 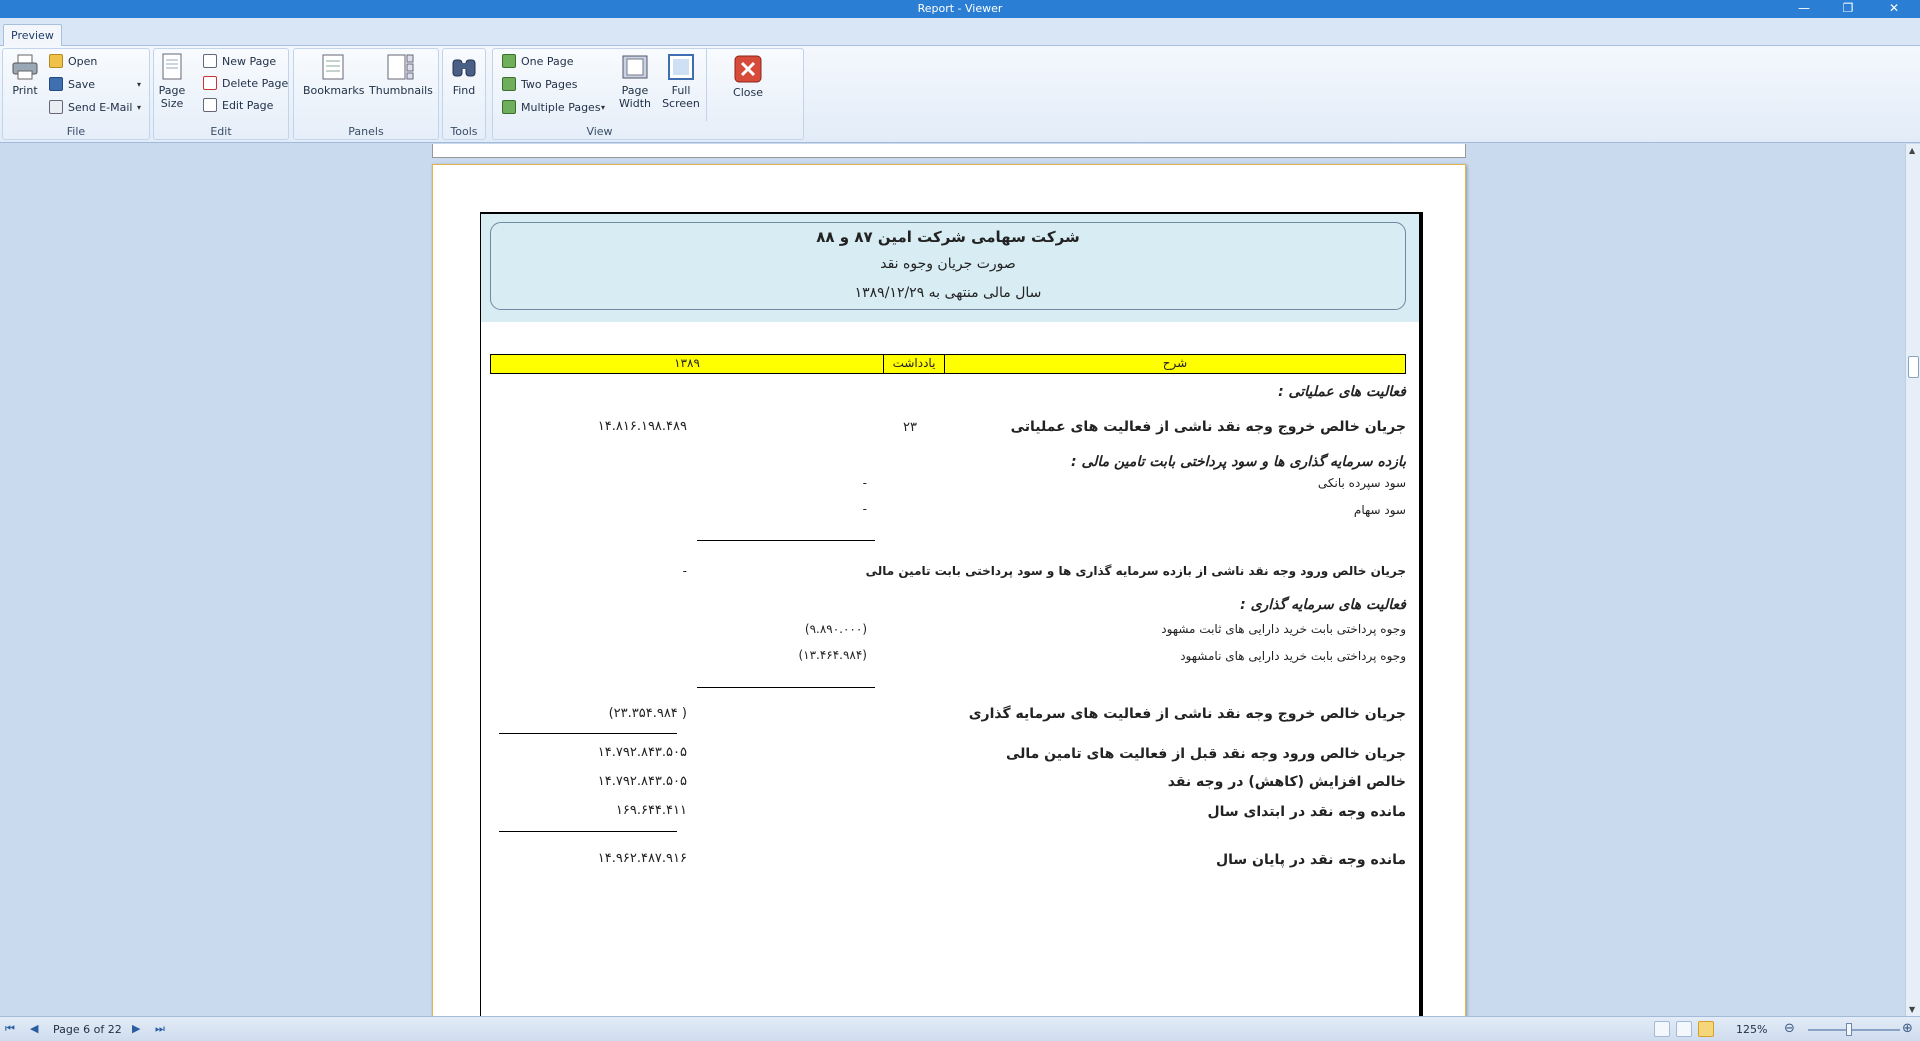 I want to click on open-label: Open, so click(x=83, y=61).